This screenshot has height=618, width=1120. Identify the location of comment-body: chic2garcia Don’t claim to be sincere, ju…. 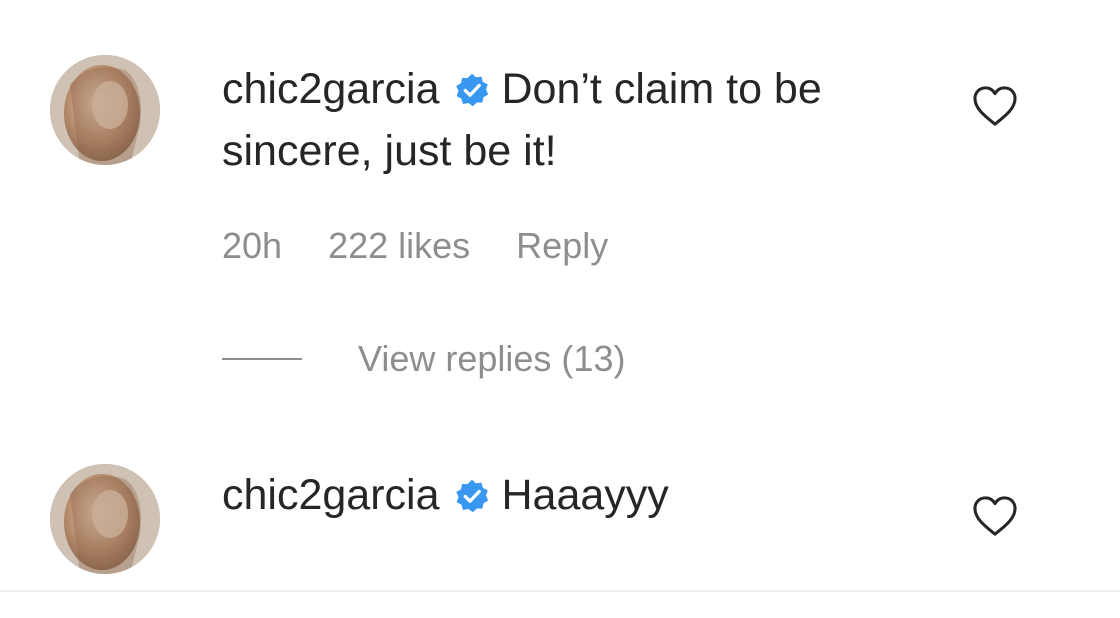
(582, 120).